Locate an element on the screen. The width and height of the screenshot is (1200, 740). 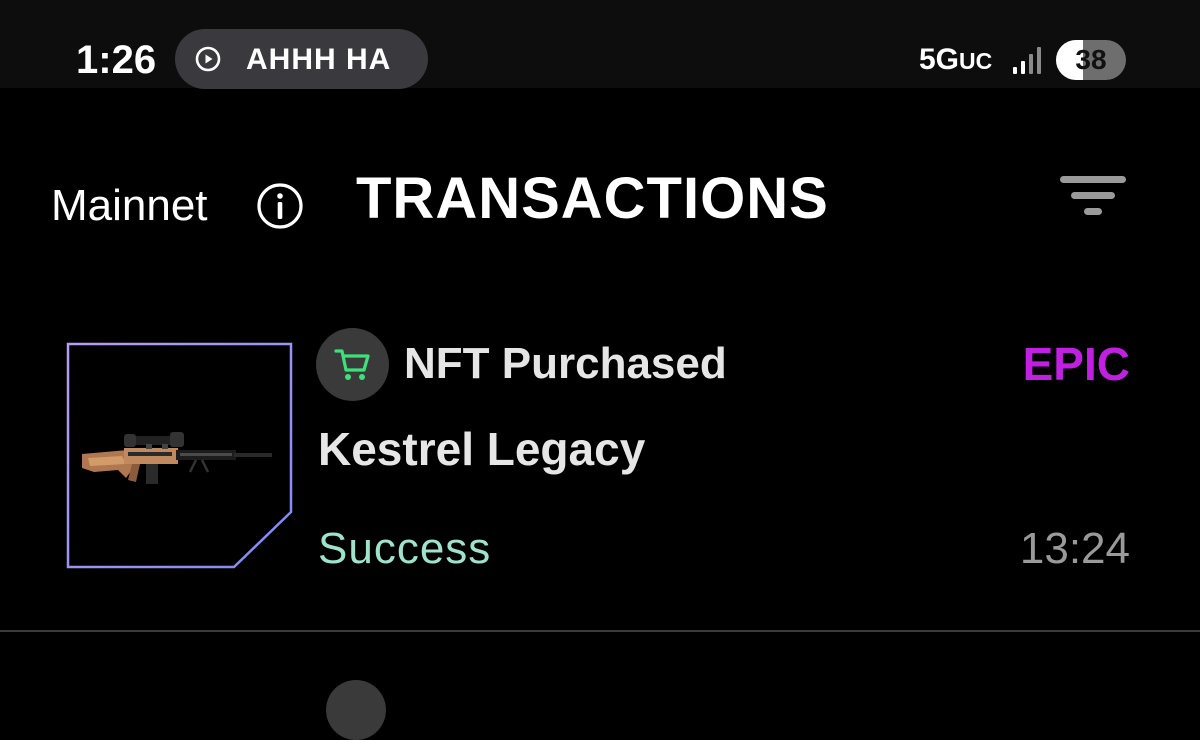
next-transaction-badge is located at coordinates (356, 710).